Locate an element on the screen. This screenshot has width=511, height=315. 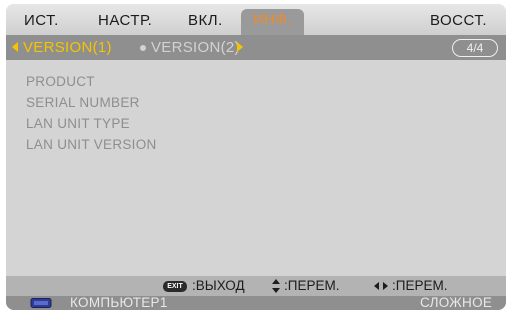
main-tab-bar: ИСТ. НАСТР. ВКЛ. ИНФ. ВОССТ. is located at coordinates (256, 19).